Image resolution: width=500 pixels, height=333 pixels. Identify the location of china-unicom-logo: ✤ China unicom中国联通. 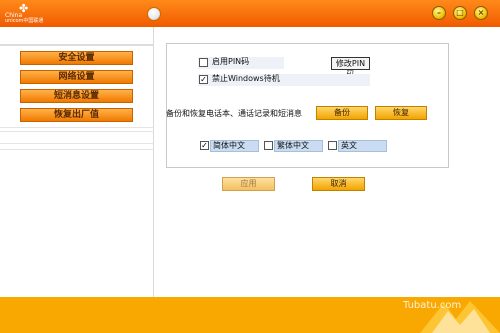
(34, 14).